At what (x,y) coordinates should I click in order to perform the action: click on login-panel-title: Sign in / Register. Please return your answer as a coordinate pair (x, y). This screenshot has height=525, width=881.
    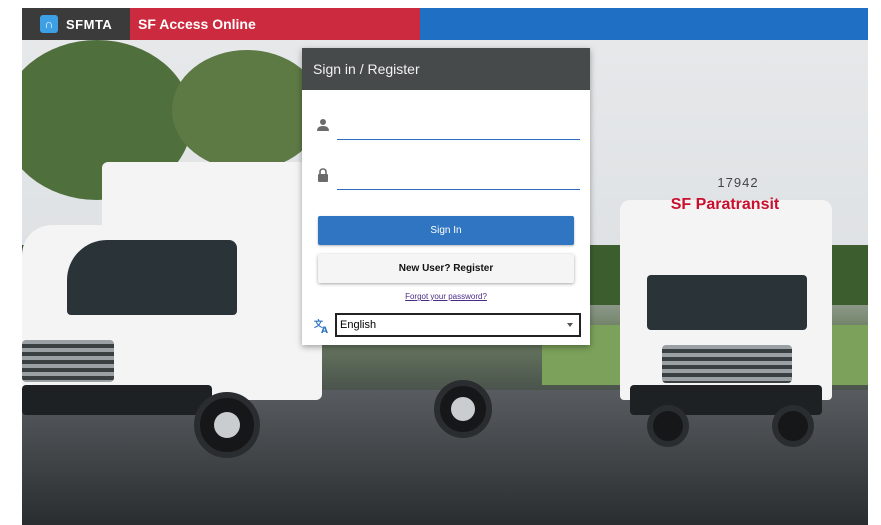
    Looking at the image, I should click on (446, 69).